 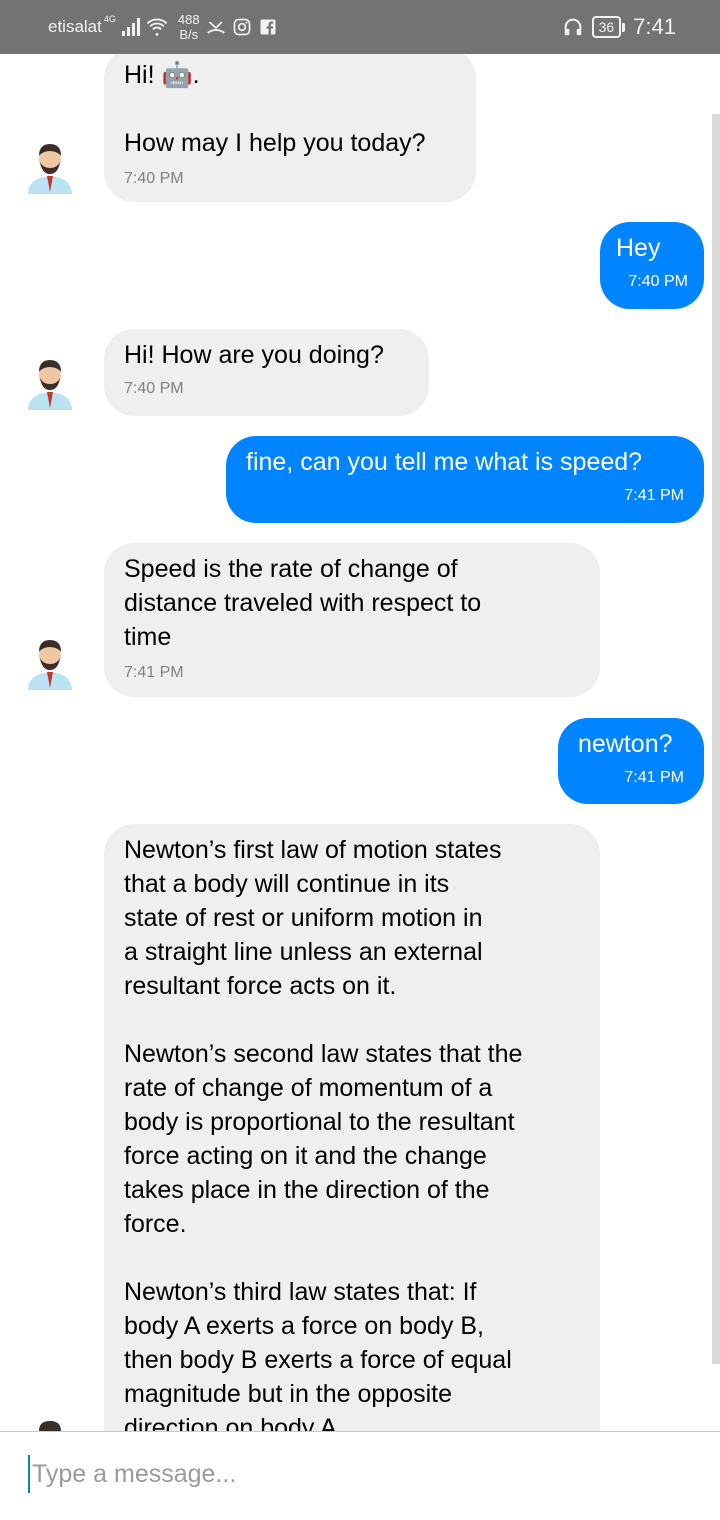 I want to click on message-text: newton?, so click(x=625, y=744).